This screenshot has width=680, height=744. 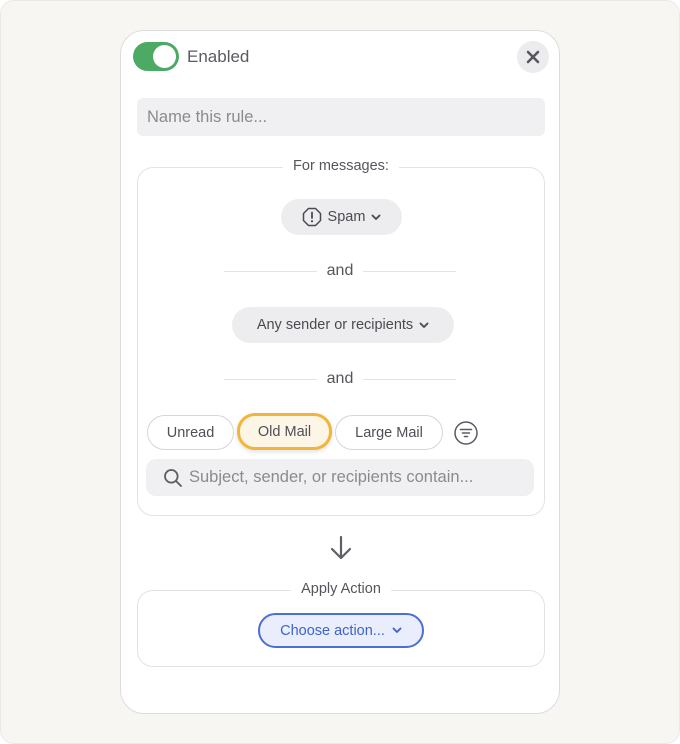 I want to click on close-button, so click(x=533, y=57).